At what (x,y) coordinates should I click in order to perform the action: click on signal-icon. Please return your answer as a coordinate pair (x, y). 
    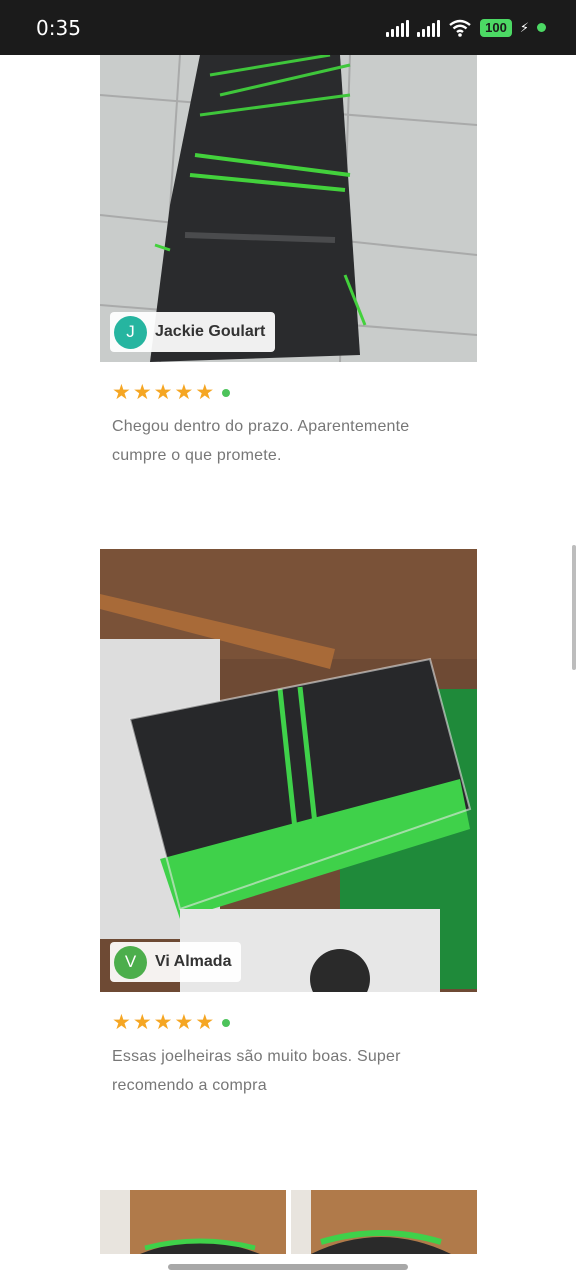
    Looking at the image, I should click on (398, 28).